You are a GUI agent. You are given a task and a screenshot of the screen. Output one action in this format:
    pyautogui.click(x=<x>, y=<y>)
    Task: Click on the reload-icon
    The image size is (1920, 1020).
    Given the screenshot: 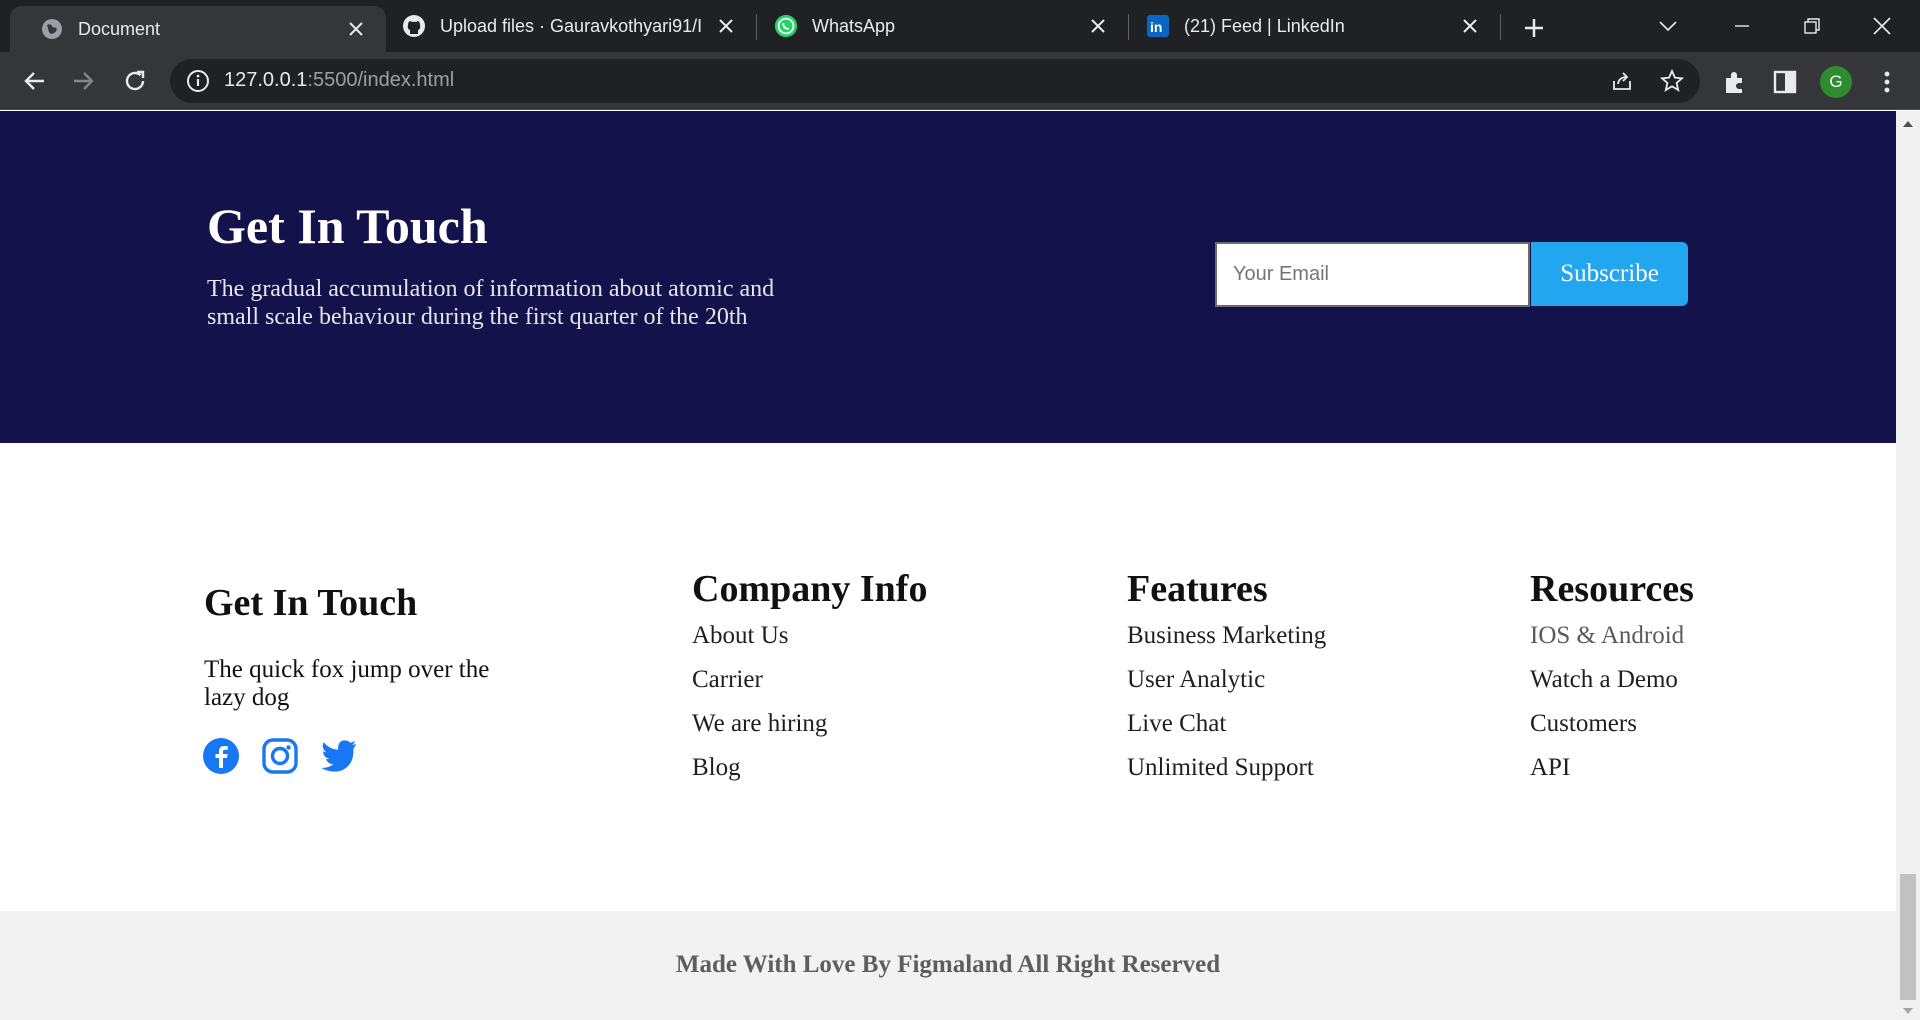 What is the action you would take?
    pyautogui.click(x=135, y=80)
    